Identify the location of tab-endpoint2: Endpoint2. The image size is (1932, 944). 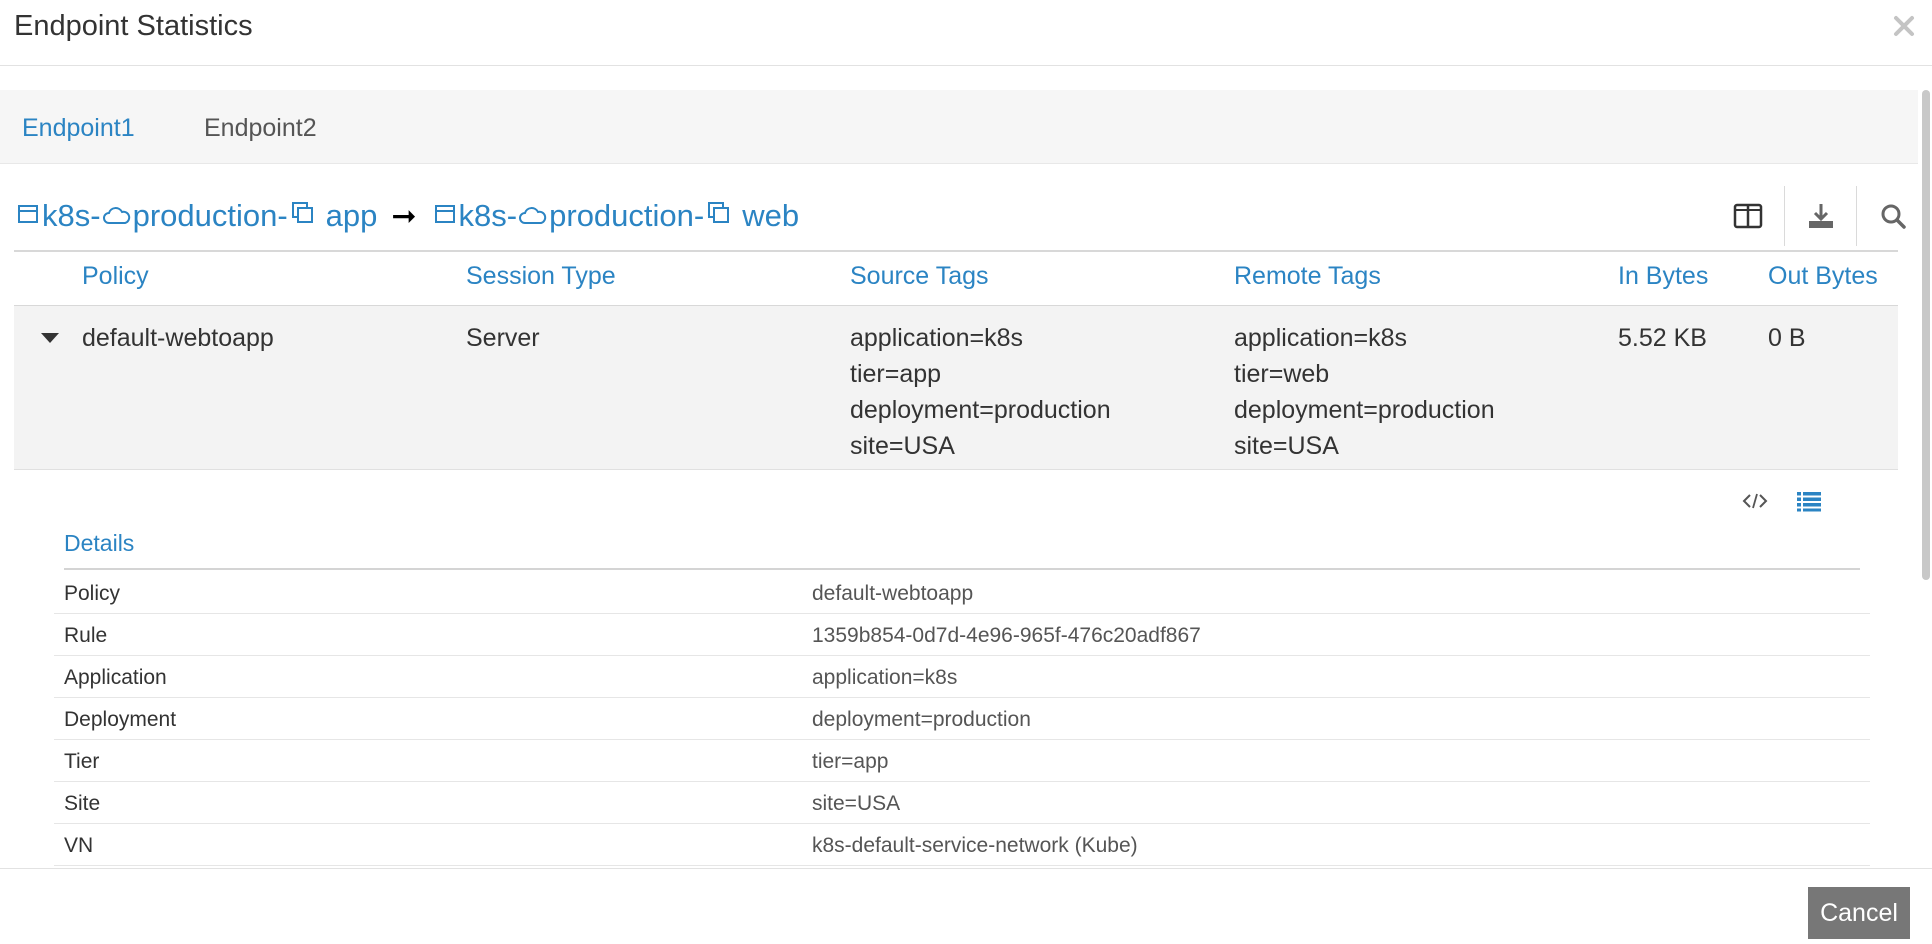
(260, 128).